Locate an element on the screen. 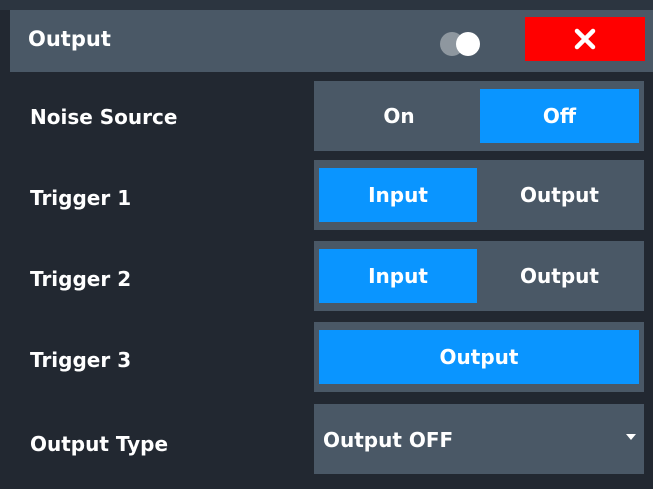  trigger-2-label: Trigger 2 is located at coordinates (81, 279).